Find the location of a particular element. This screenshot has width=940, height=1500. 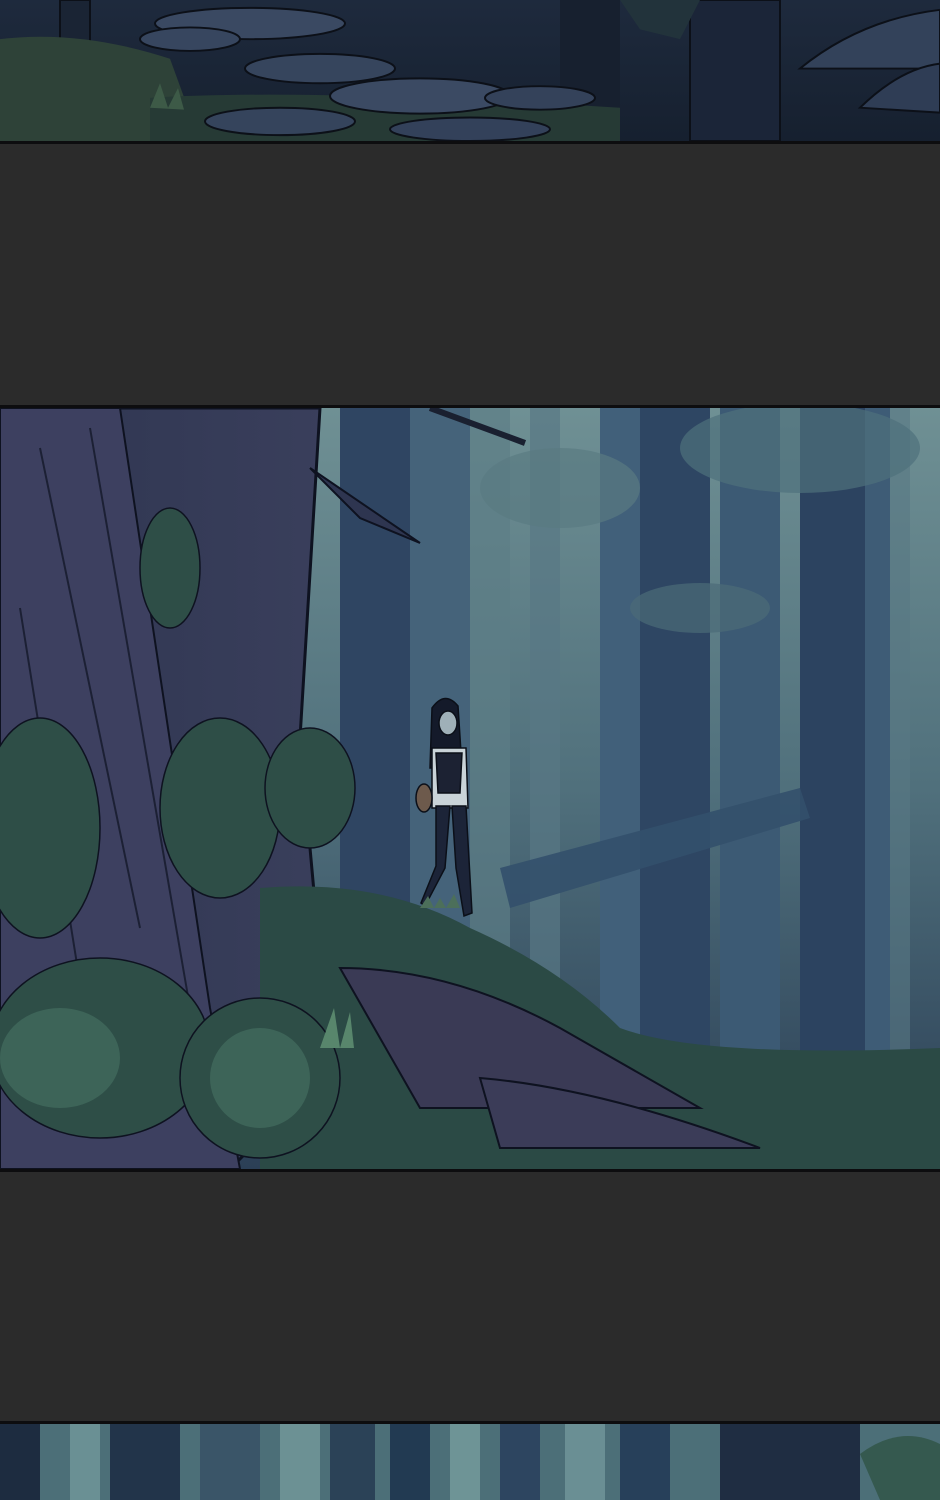

forest-floor-illustration is located at coordinates (470, 70).